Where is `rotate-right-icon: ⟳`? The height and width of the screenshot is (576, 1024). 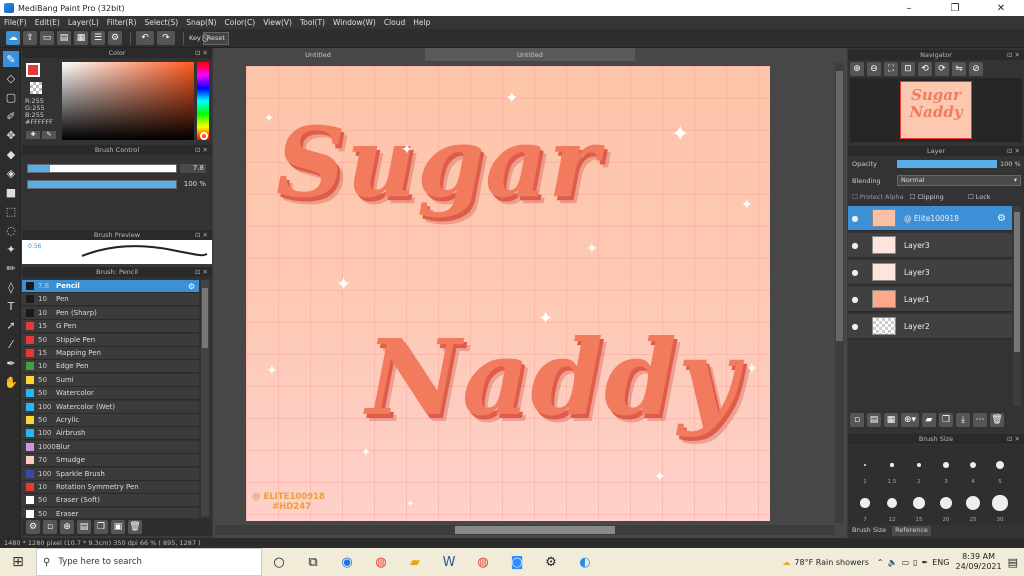
rotate-right-icon: ⟳ is located at coordinates (942, 69).